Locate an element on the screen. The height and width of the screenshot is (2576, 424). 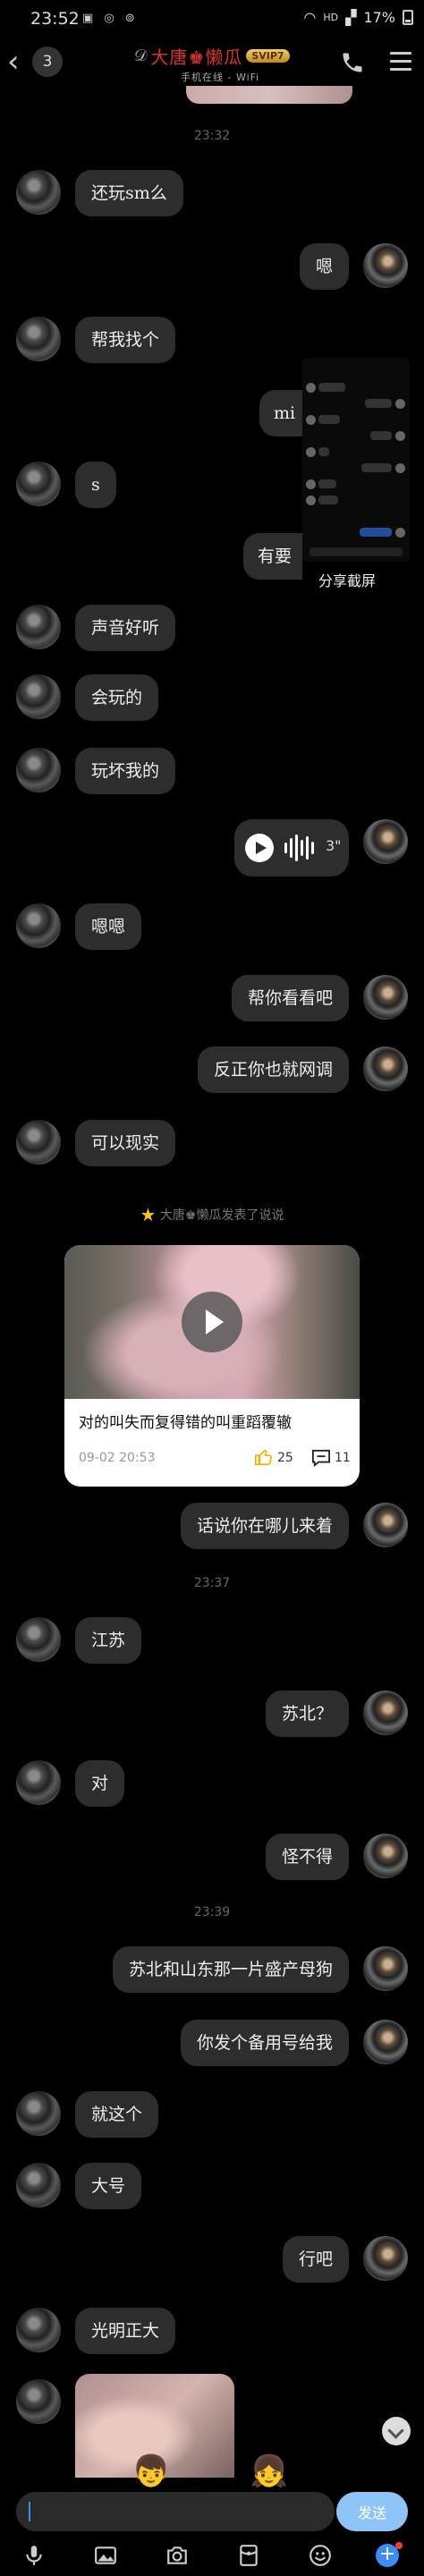
battery-icon is located at coordinates (408, 17).